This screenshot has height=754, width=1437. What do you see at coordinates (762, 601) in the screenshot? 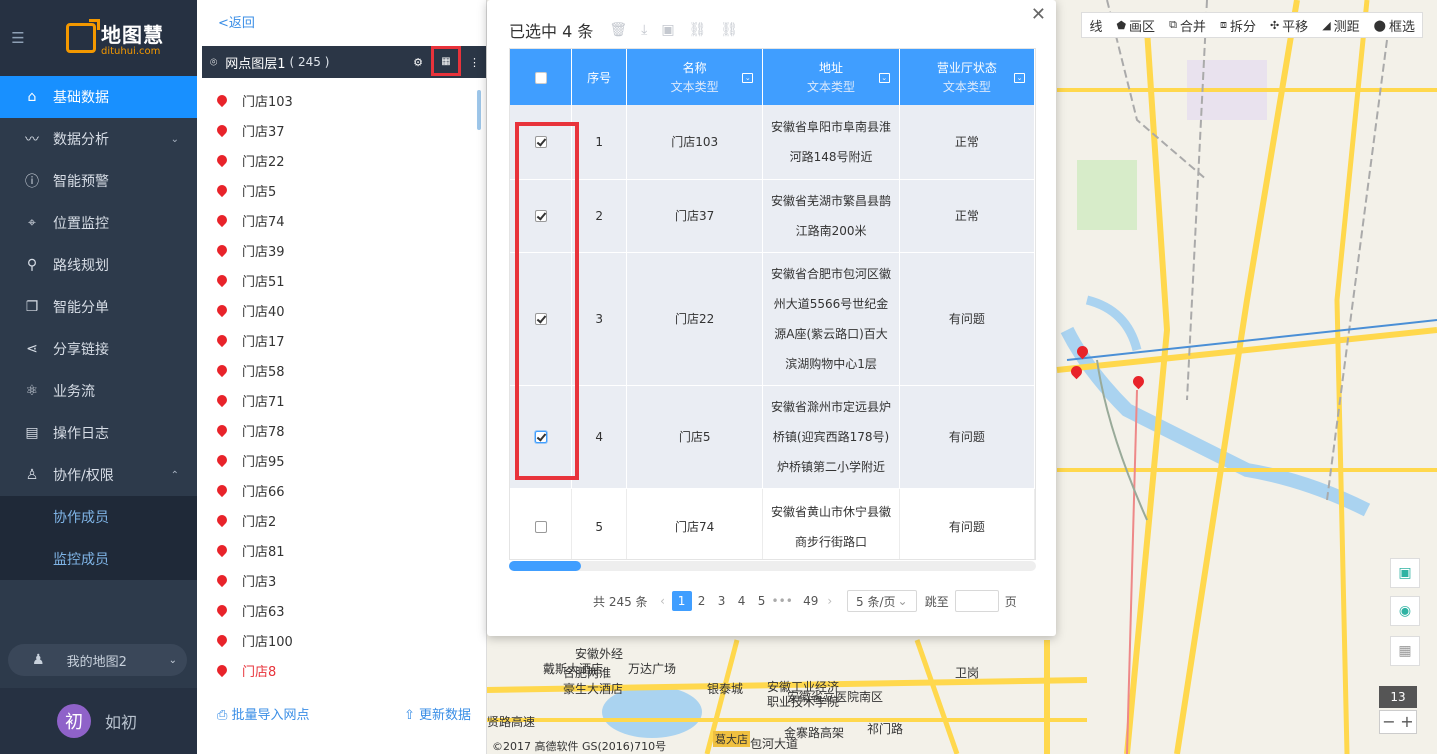
I see `page-number: 5` at bounding box center [762, 601].